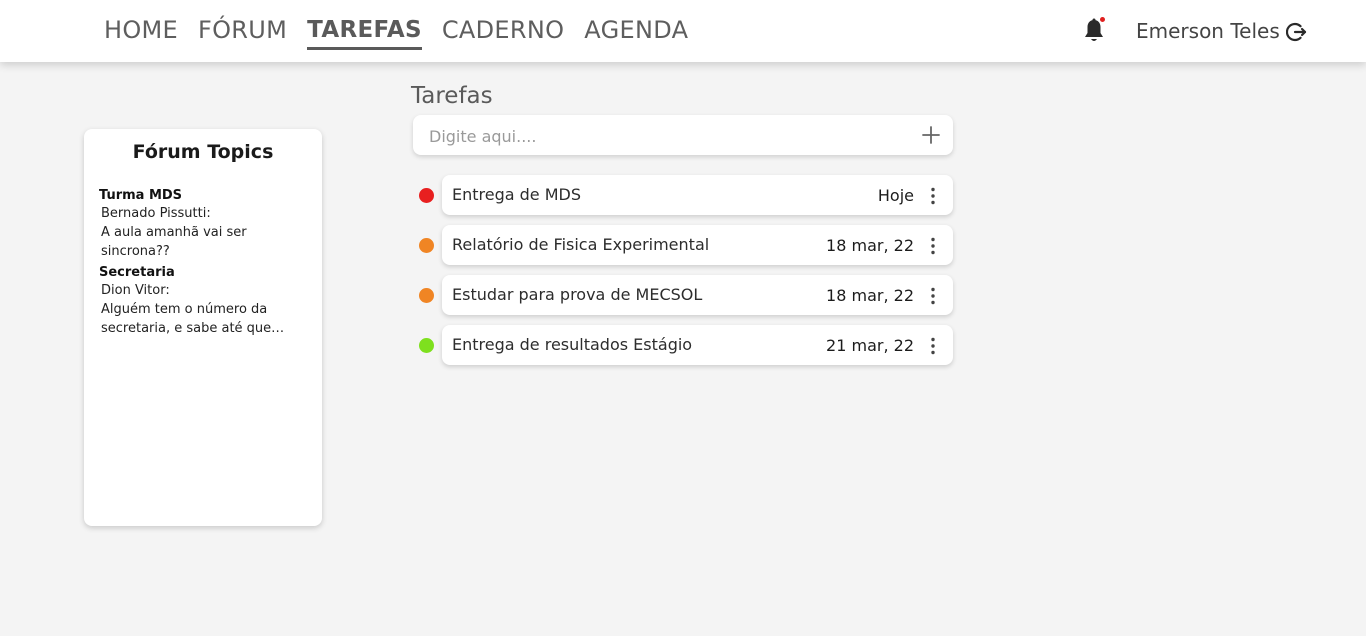 The height and width of the screenshot is (636, 1366). What do you see at coordinates (141, 32) in the screenshot?
I see `nav-item-home: HOME` at bounding box center [141, 32].